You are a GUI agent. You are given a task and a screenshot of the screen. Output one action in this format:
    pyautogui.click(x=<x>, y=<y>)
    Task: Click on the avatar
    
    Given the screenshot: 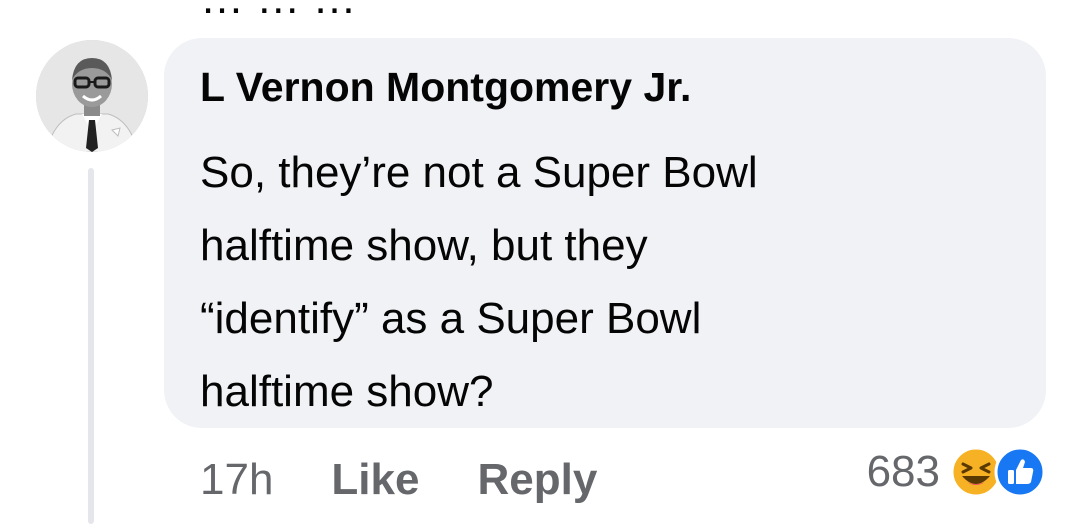 What is the action you would take?
    pyautogui.click(x=92, y=96)
    